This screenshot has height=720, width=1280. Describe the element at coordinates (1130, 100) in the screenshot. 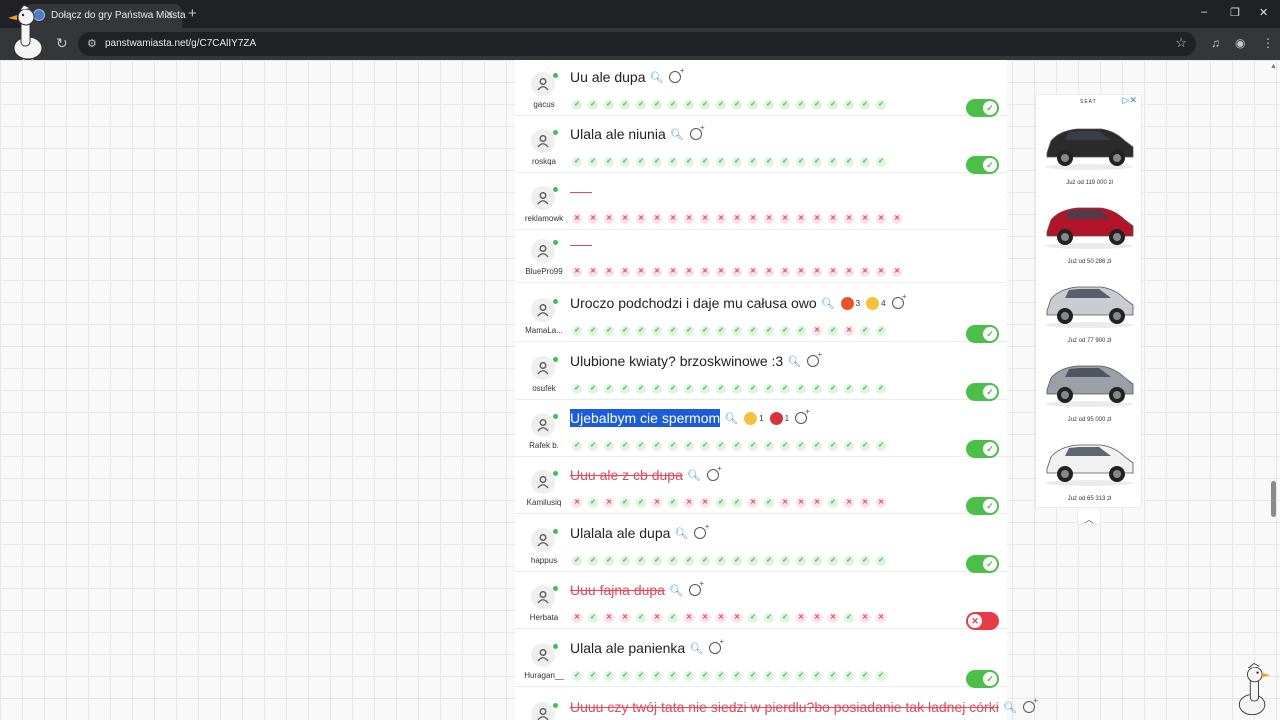

I see `adchoices-icon: ▷✕` at that location.